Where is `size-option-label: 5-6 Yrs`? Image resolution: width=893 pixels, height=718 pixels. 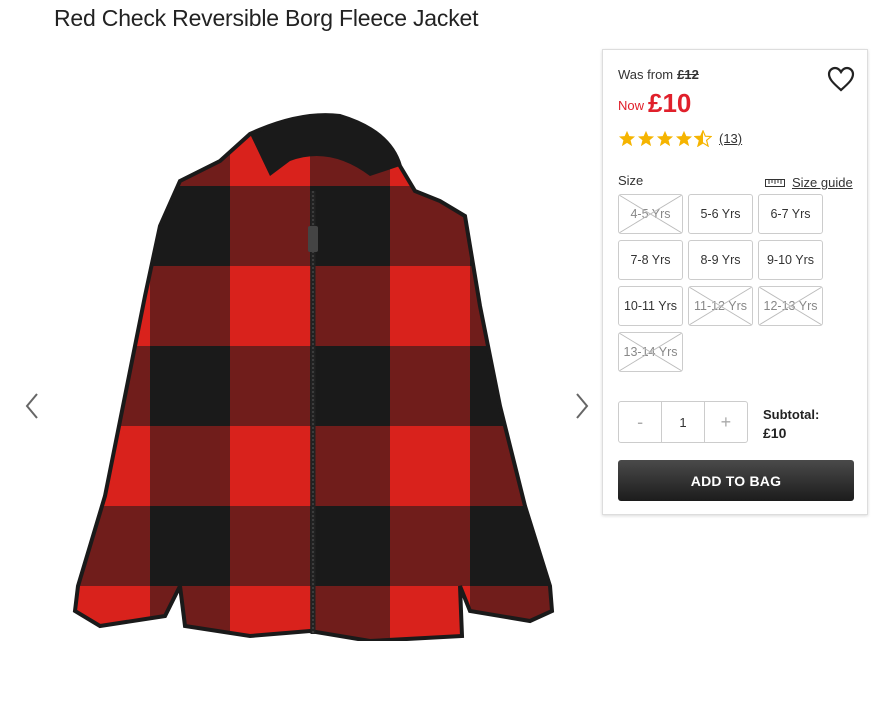
size-option-label: 5-6 Yrs is located at coordinates (720, 214).